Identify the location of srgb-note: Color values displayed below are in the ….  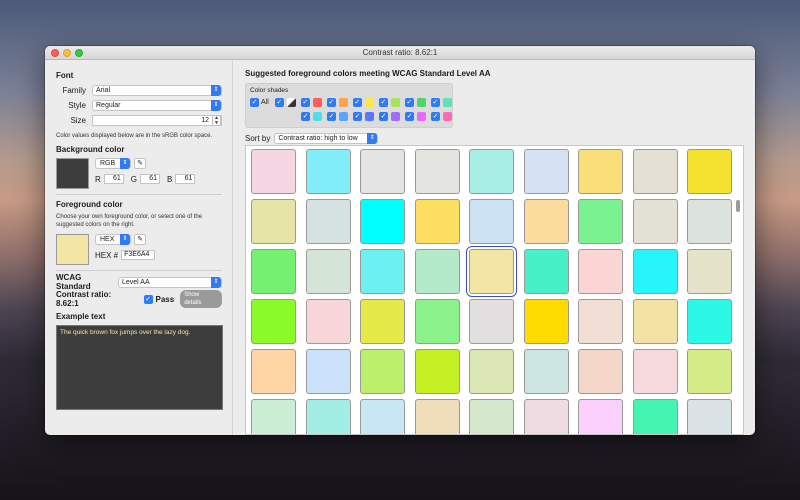
(134, 136).